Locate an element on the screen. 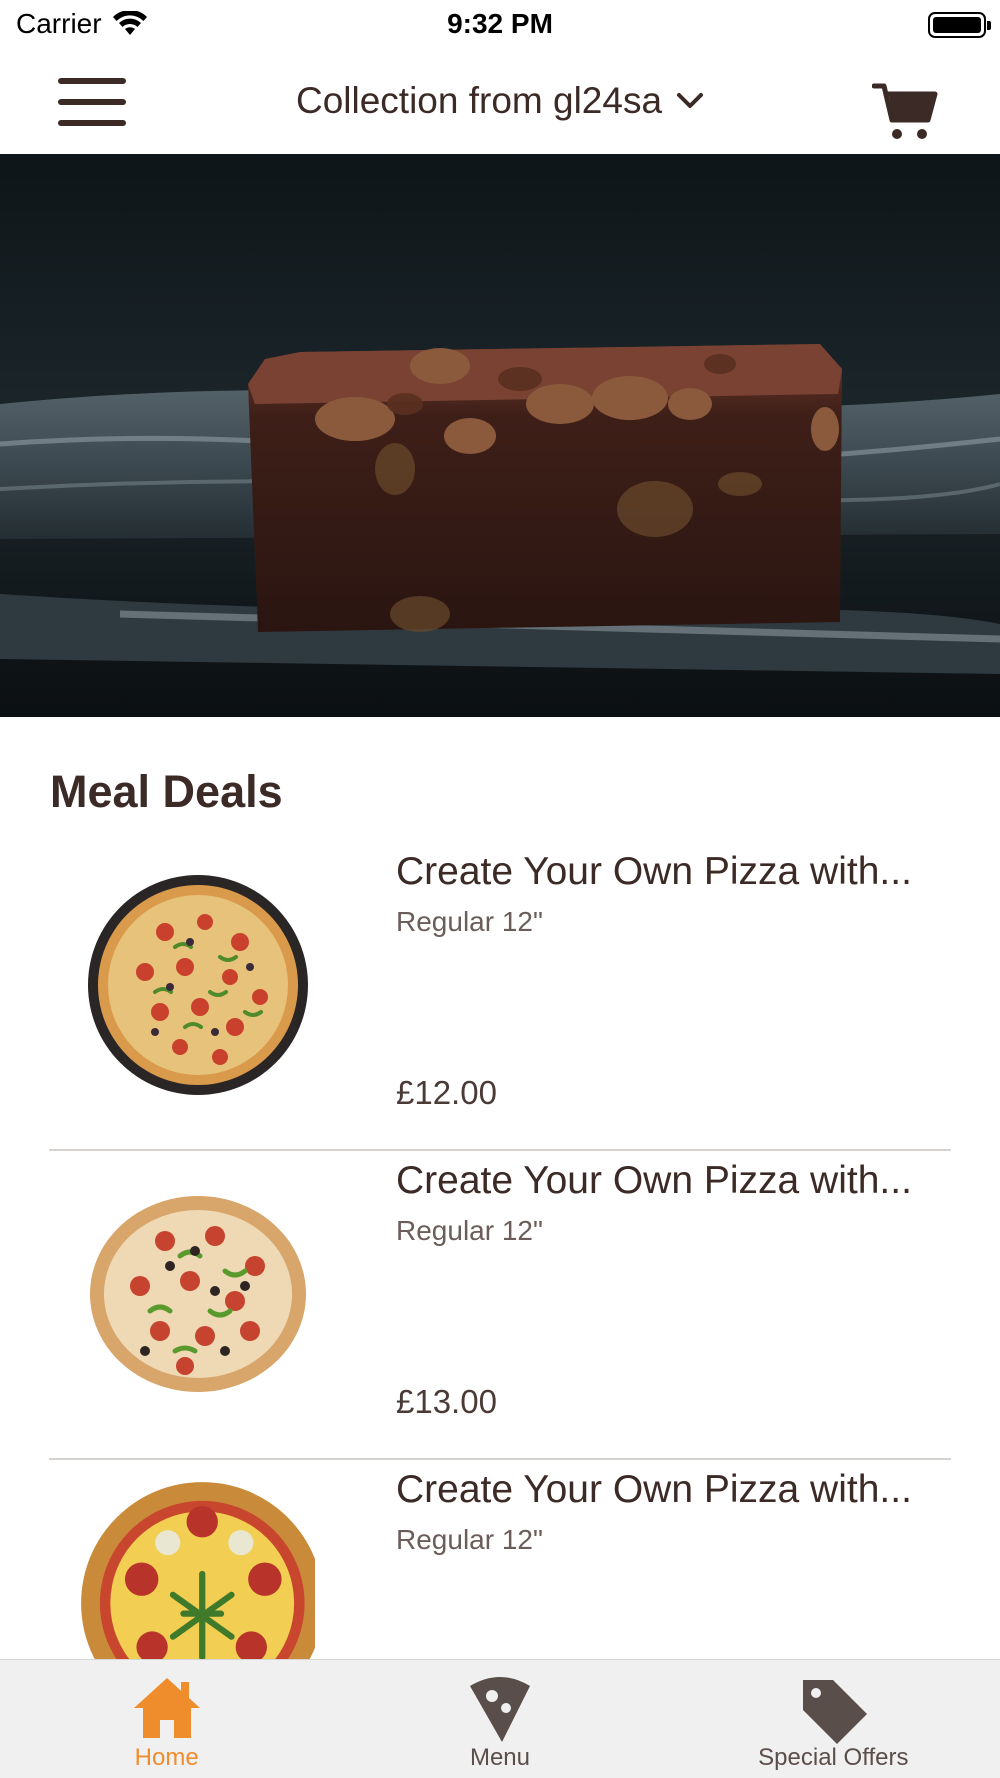  home-icon is located at coordinates (166, 1708).